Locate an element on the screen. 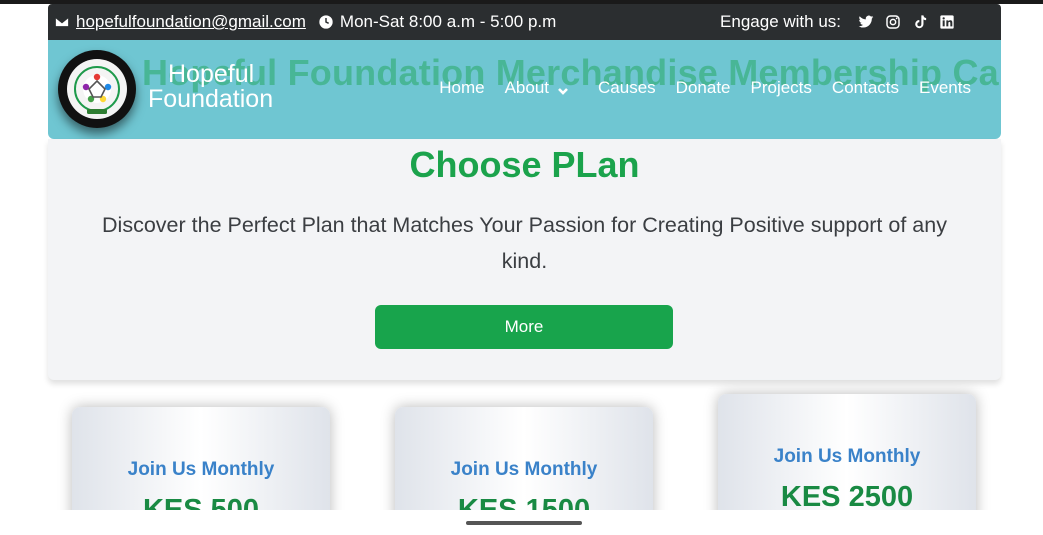  nav-projects: Projects is located at coordinates (781, 88).